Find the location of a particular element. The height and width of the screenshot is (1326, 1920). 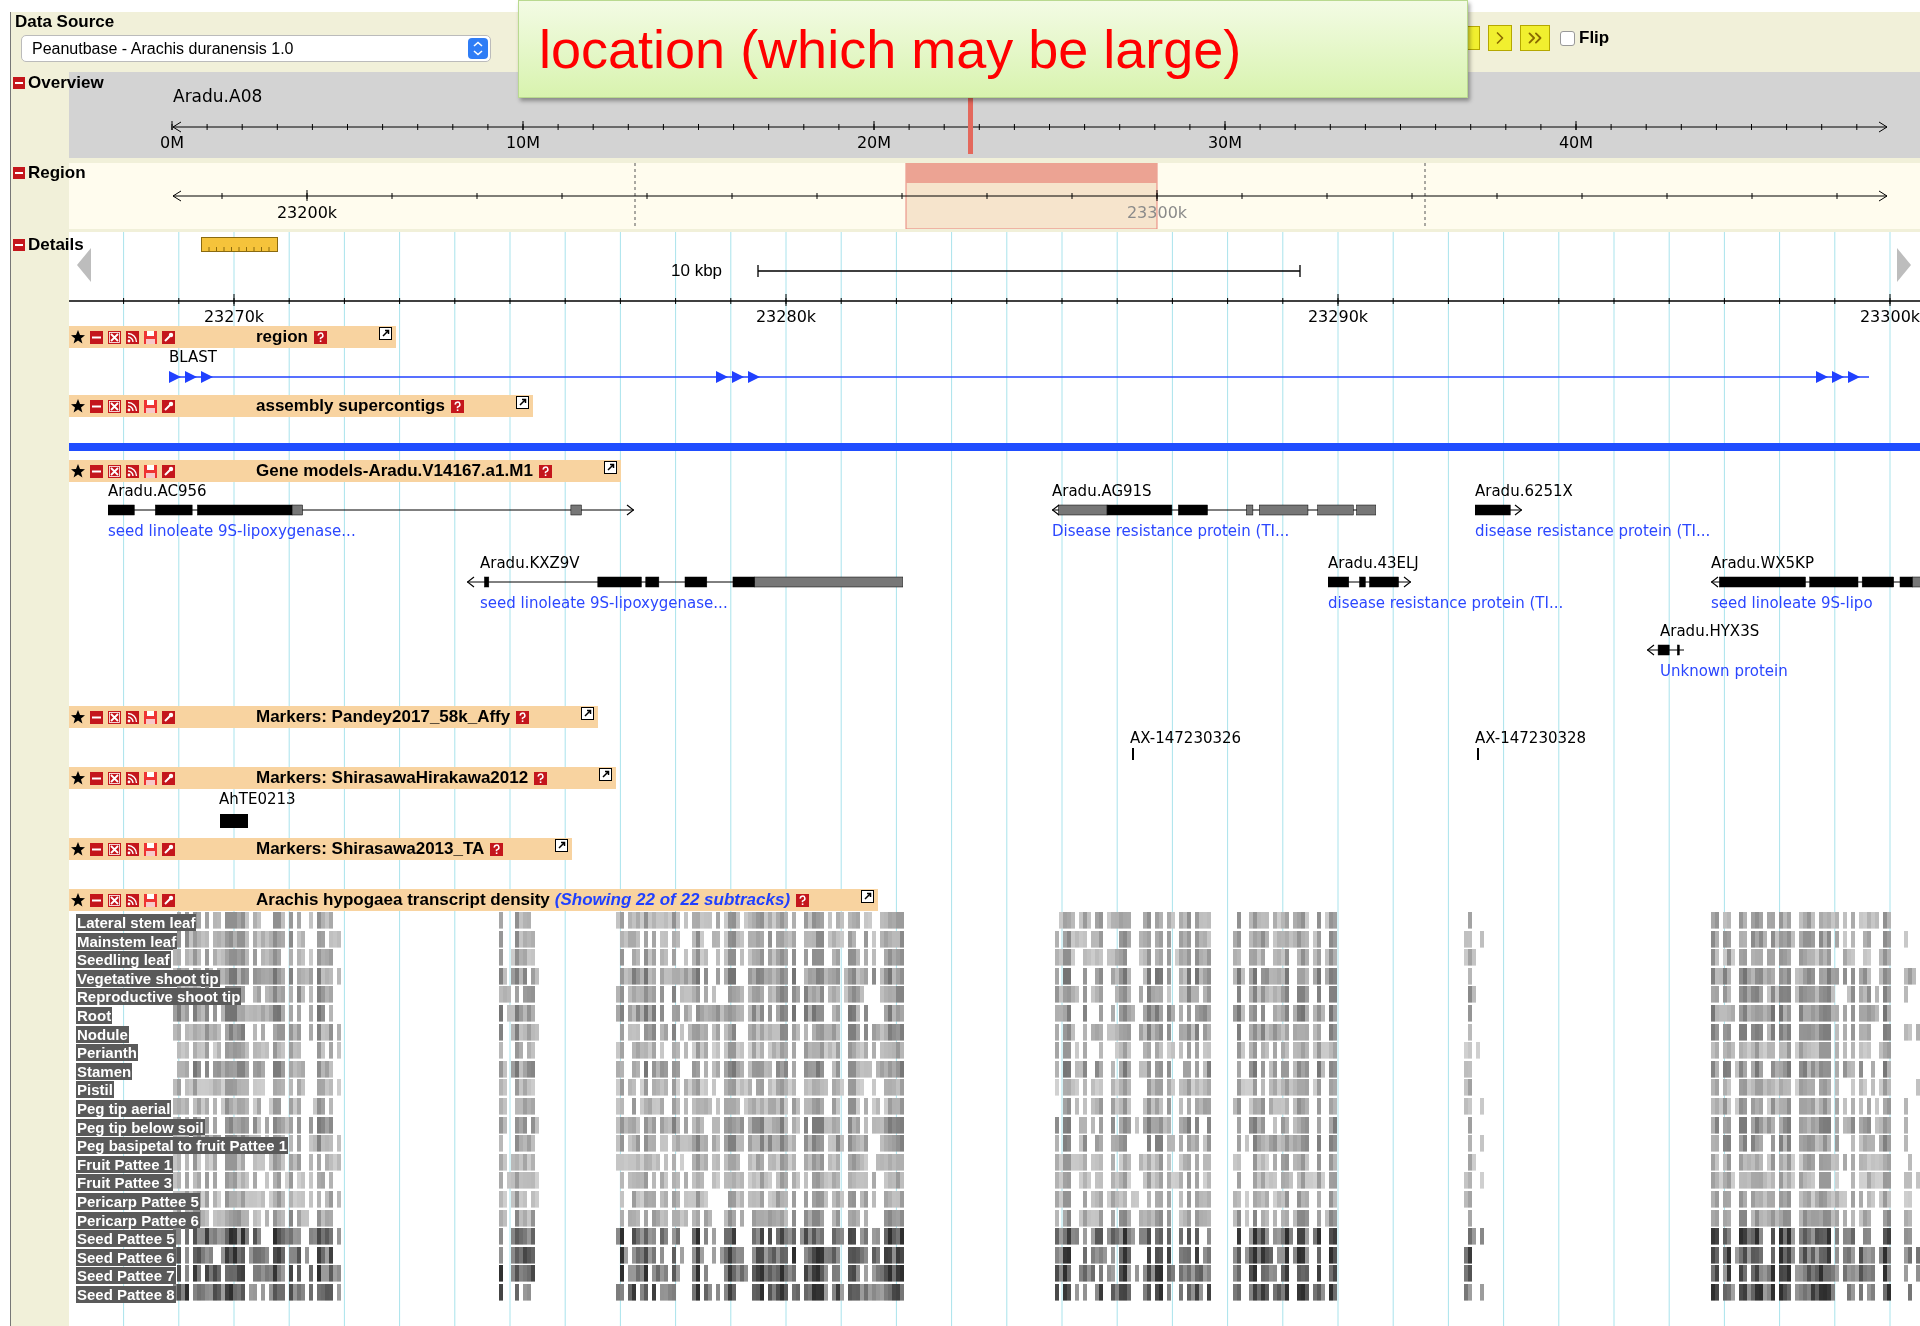

blast-hit-drawing is located at coordinates (1019, 377).